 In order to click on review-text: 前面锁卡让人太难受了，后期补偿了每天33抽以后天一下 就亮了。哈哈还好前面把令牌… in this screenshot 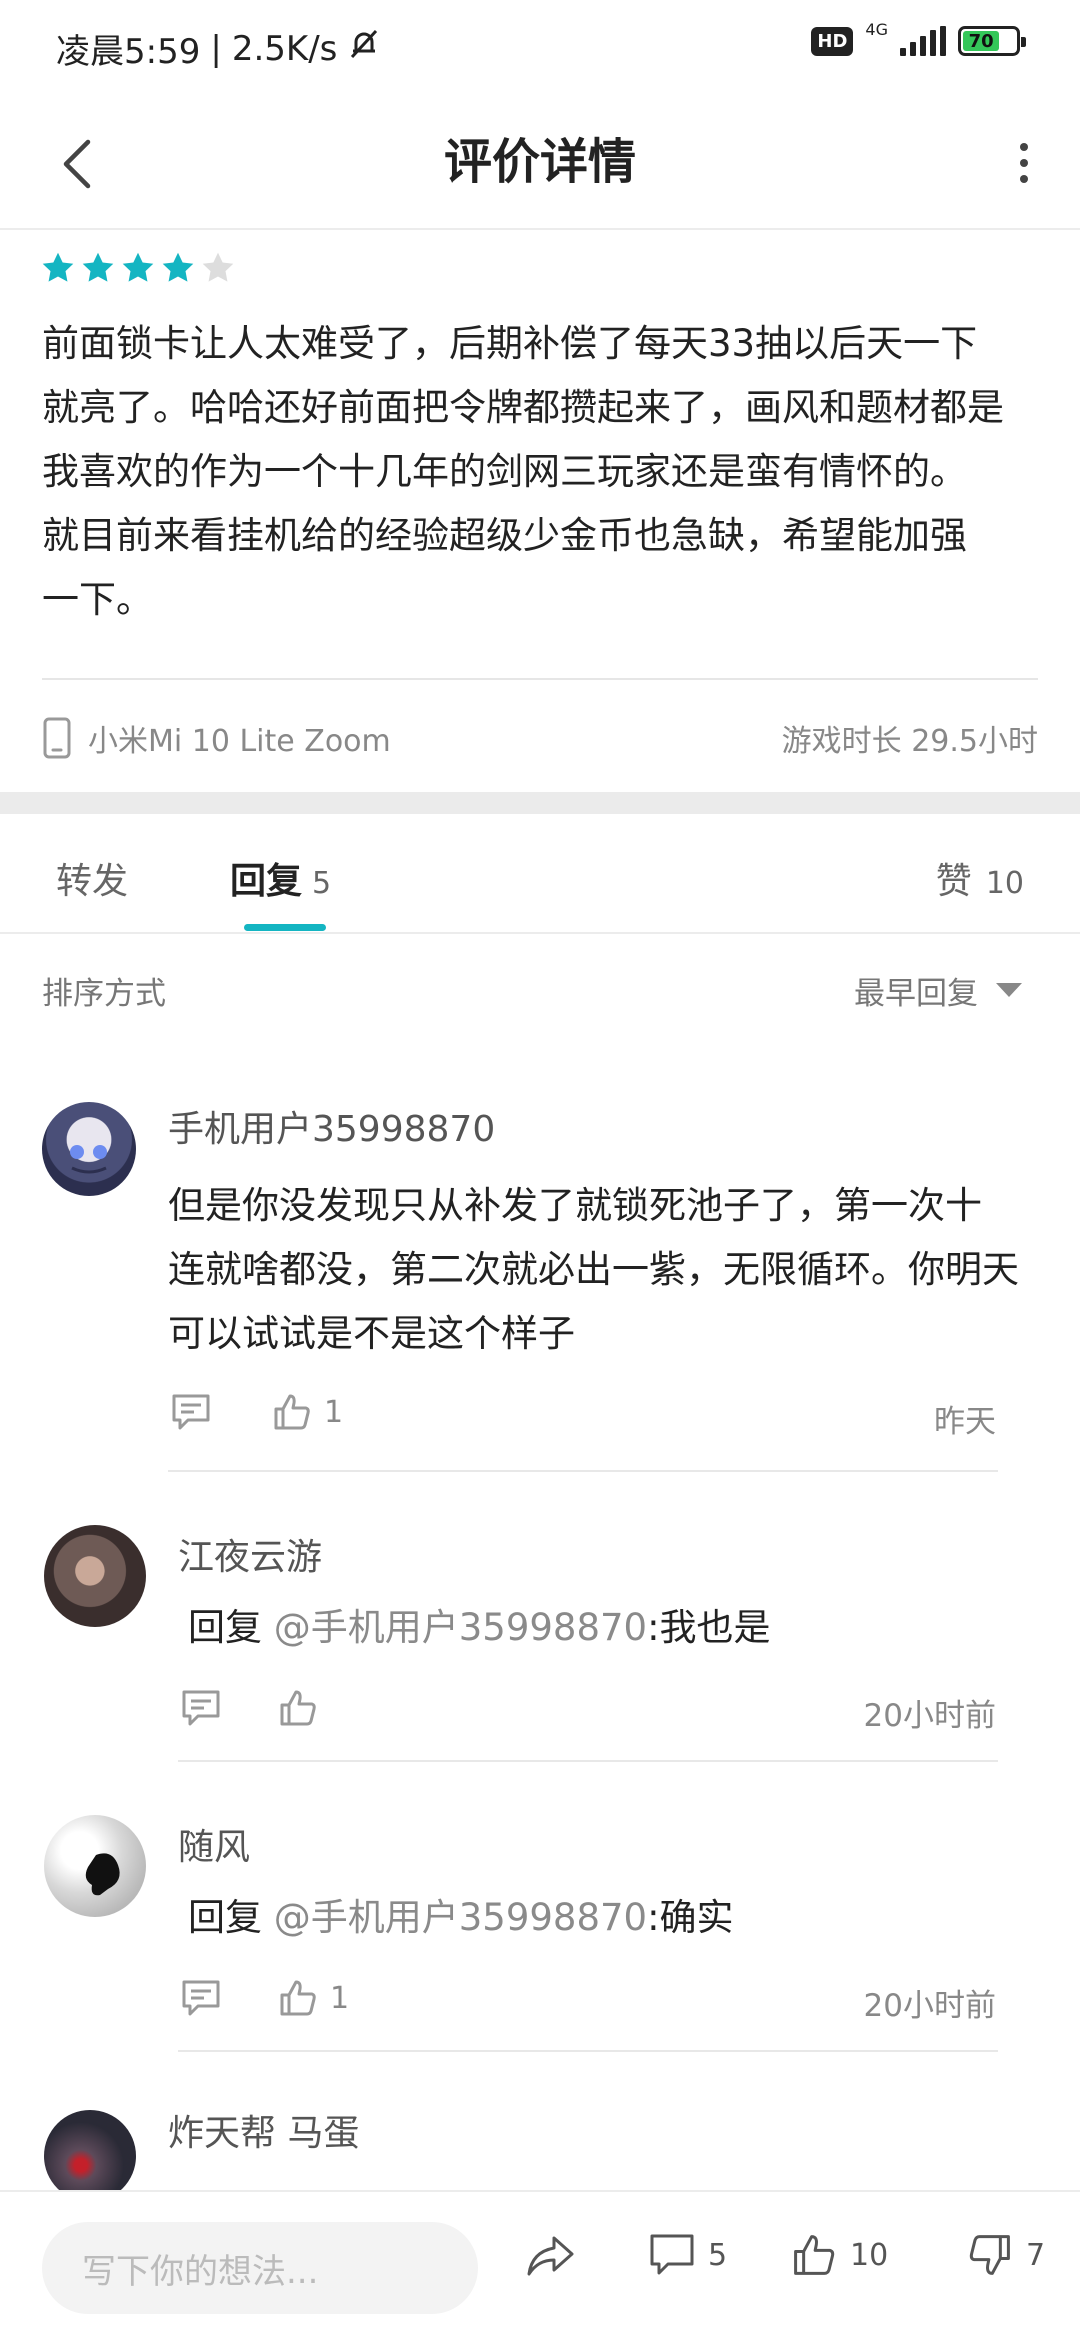, I will do `click(542, 472)`.